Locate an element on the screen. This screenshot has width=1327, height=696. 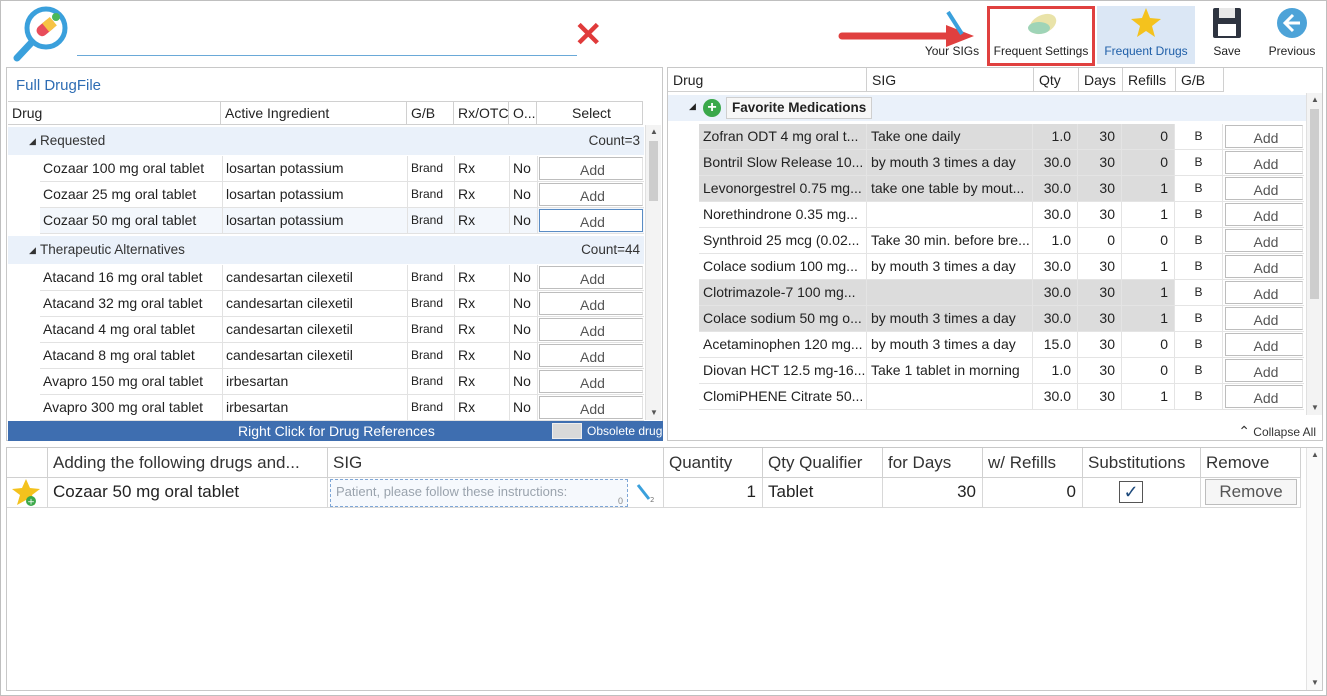
favorite-star-cell: + is located at coordinates (27, 492).